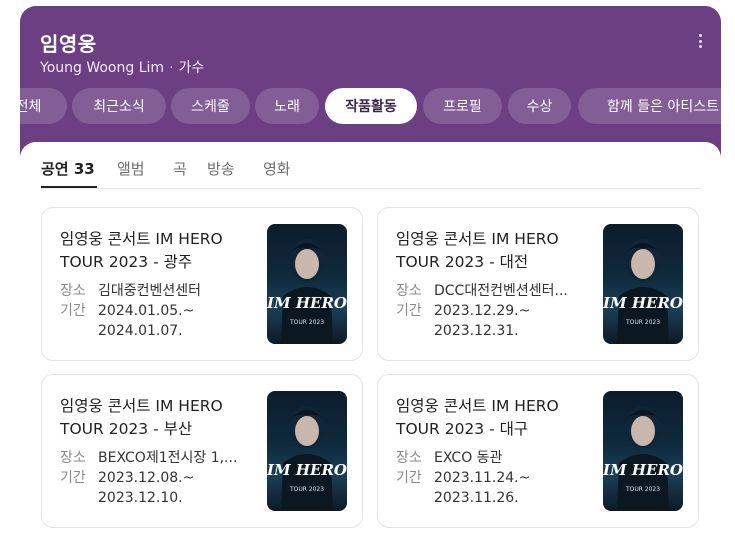 The height and width of the screenshot is (542, 735). I want to click on period-end: 2023.11.26., so click(476, 498).